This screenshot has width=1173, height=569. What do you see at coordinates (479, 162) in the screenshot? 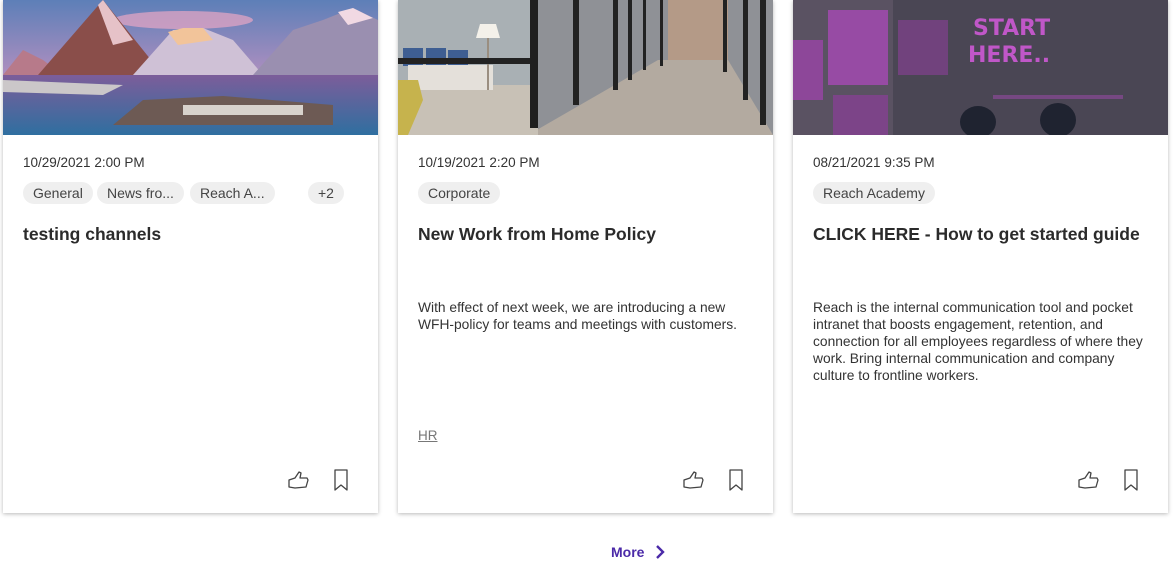
I see `post-date: 10/19/2021 2:20 PM` at bounding box center [479, 162].